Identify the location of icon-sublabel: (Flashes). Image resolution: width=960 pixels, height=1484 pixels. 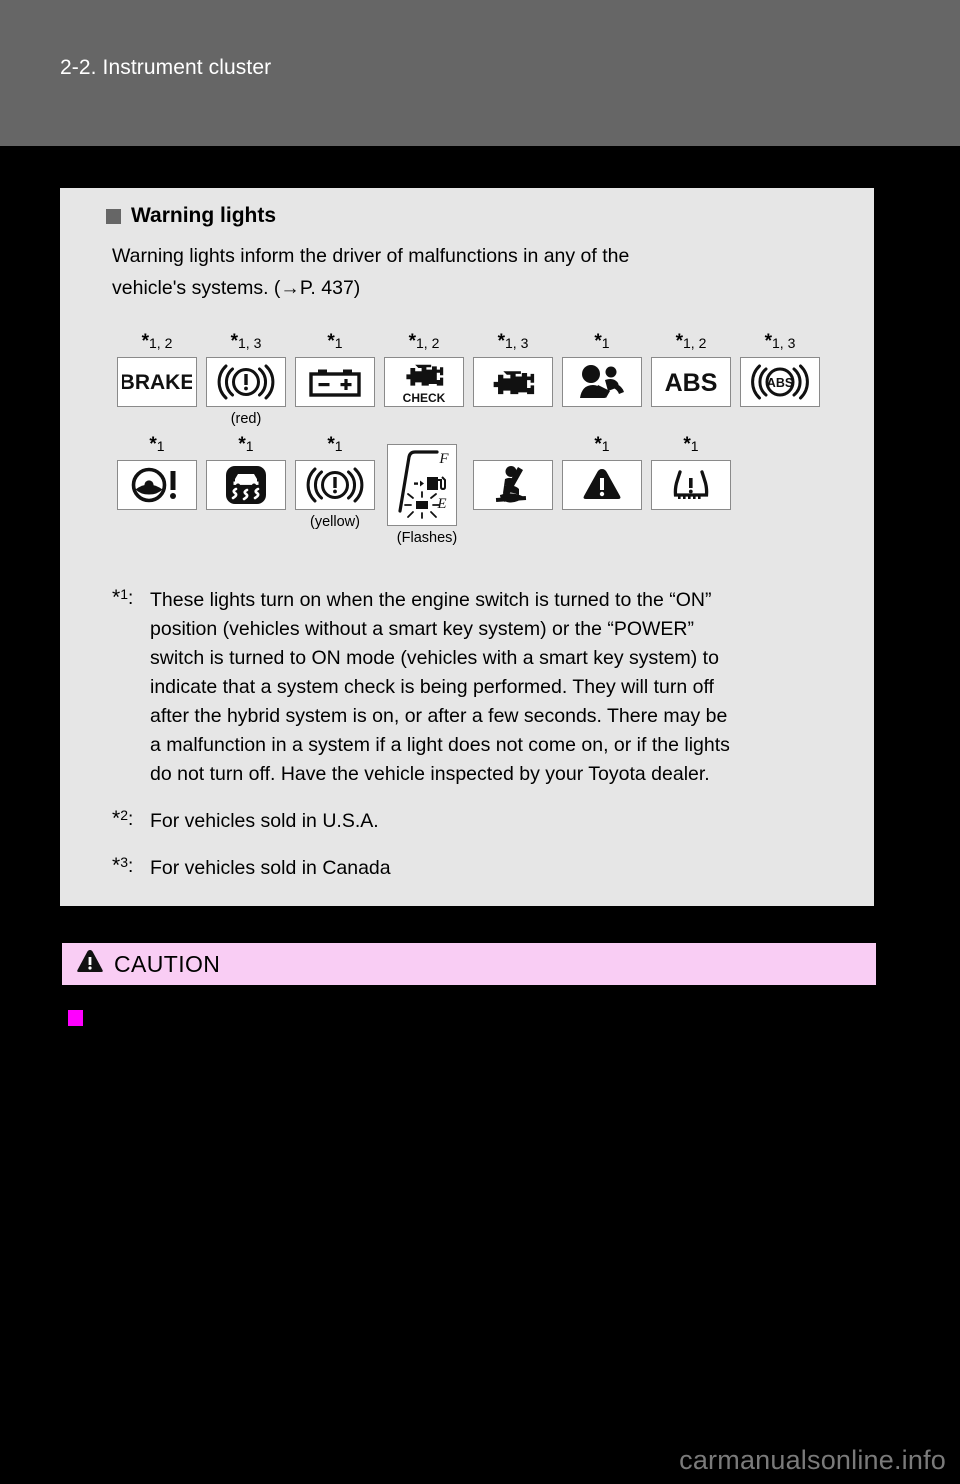
(427, 538).